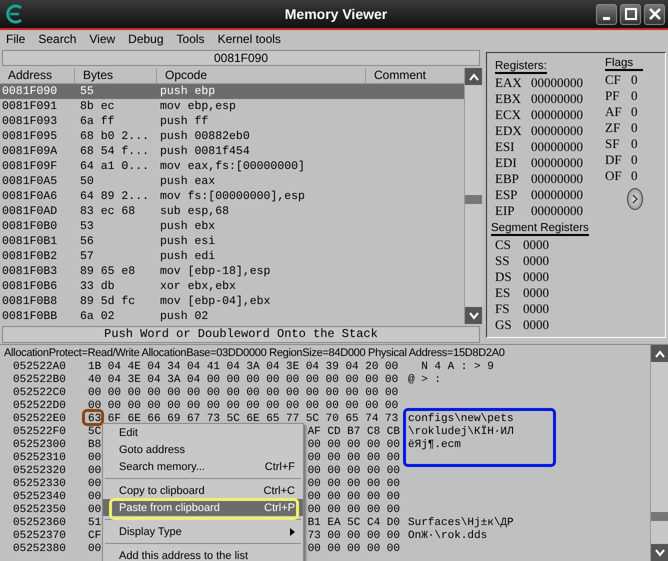 This screenshot has height=561, width=668. I want to click on maximize-button, so click(630, 14).